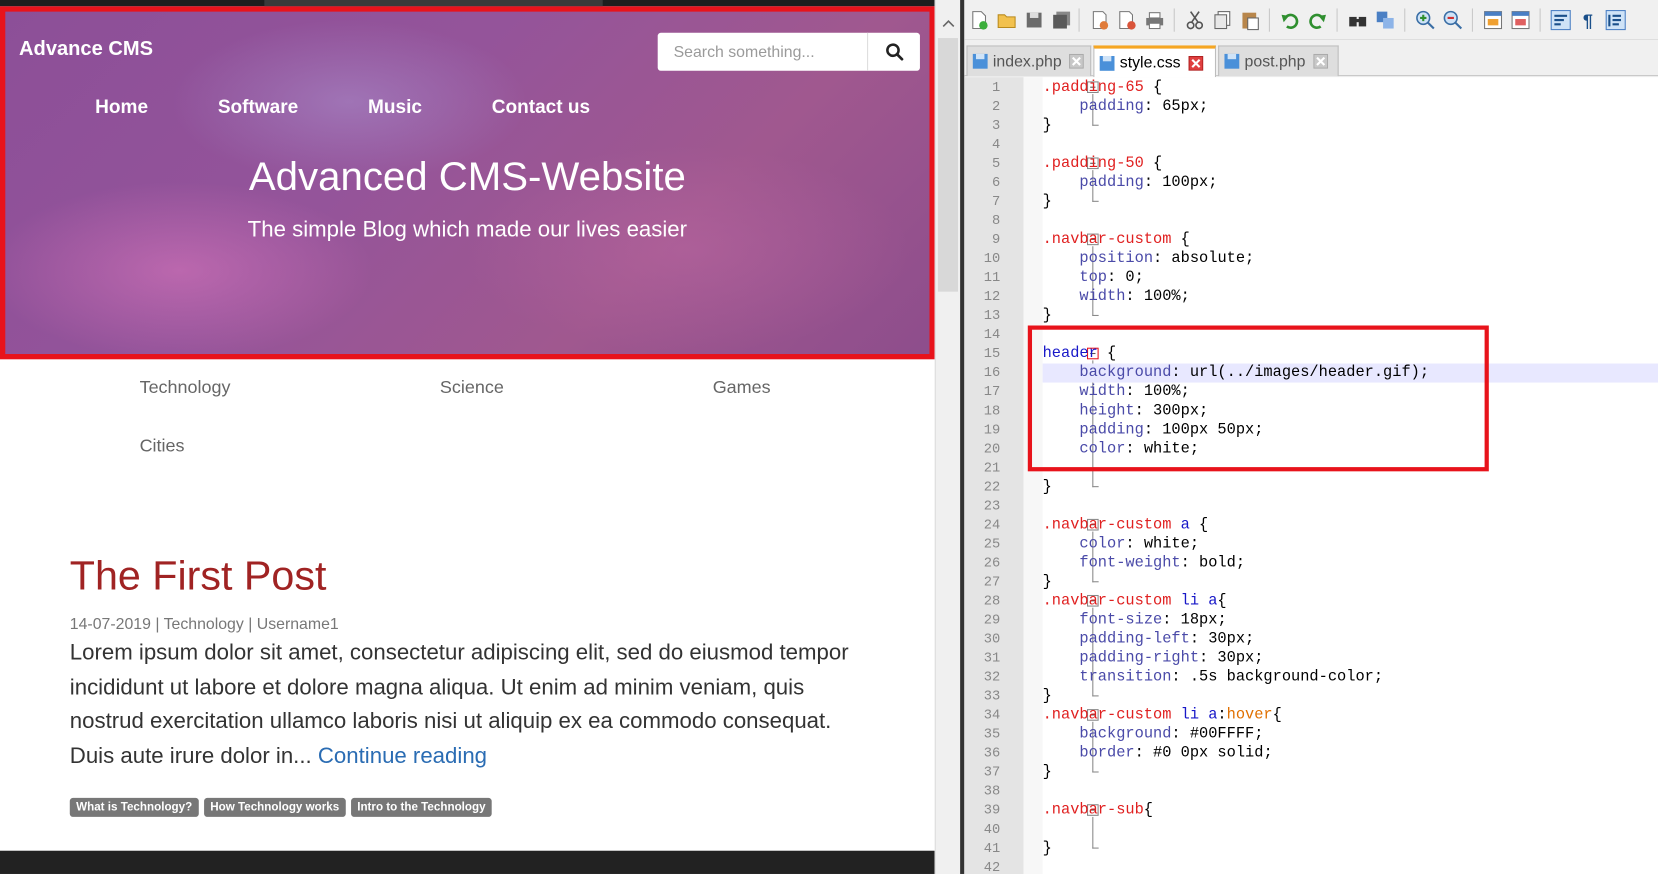 This screenshot has width=1658, height=874. What do you see at coordinates (1095, 125) in the screenshot?
I see `fold-guide-end` at bounding box center [1095, 125].